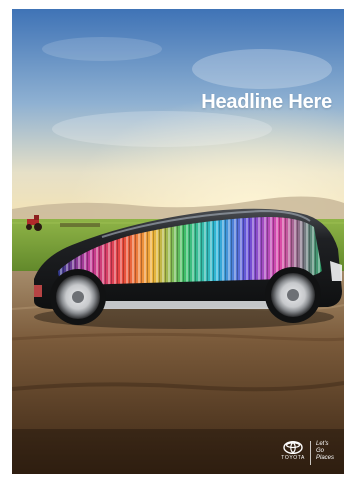 The image size is (356, 482). What do you see at coordinates (325, 451) in the screenshot?
I see `tagline: Let's Go Places` at bounding box center [325, 451].